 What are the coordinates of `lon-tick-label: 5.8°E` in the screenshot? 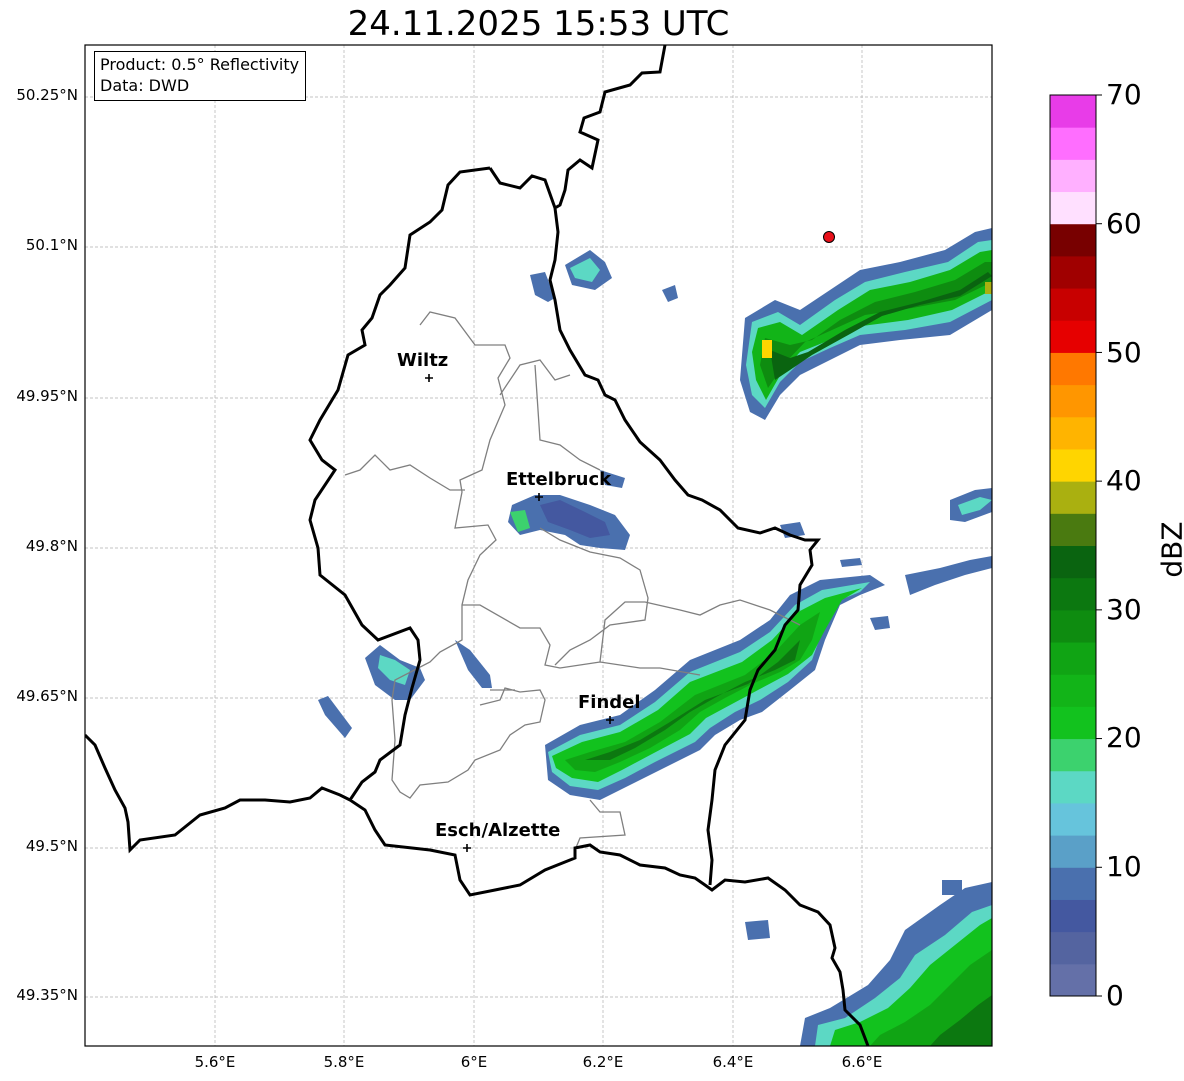 It's located at (344, 1062).